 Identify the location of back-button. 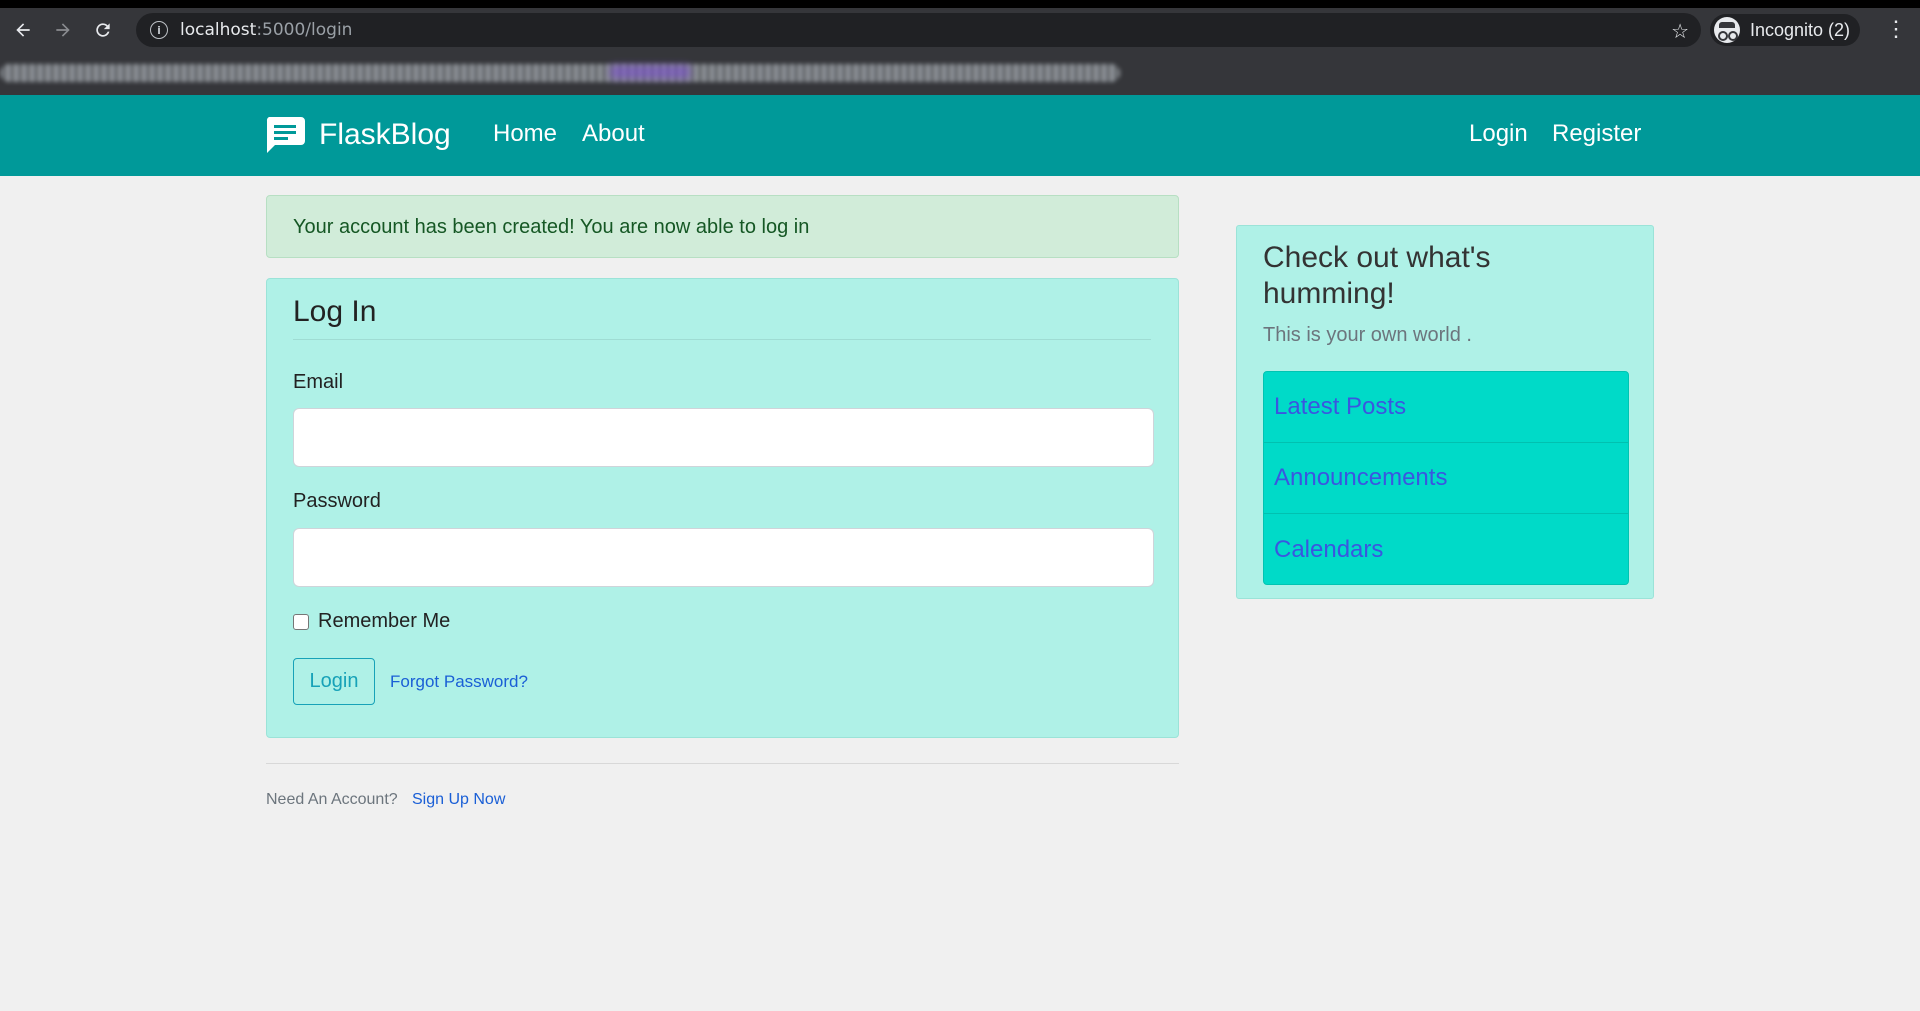
(23, 30).